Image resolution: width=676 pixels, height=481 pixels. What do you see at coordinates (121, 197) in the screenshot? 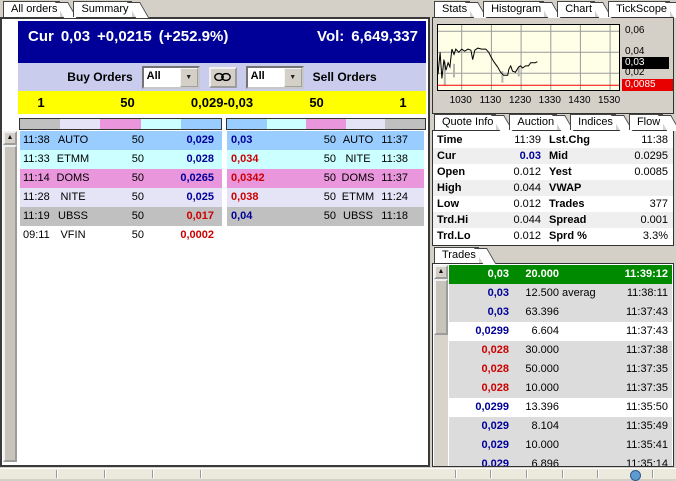
I see `buy-order-row: 11:28 NITE 50 0,025` at bounding box center [121, 197].